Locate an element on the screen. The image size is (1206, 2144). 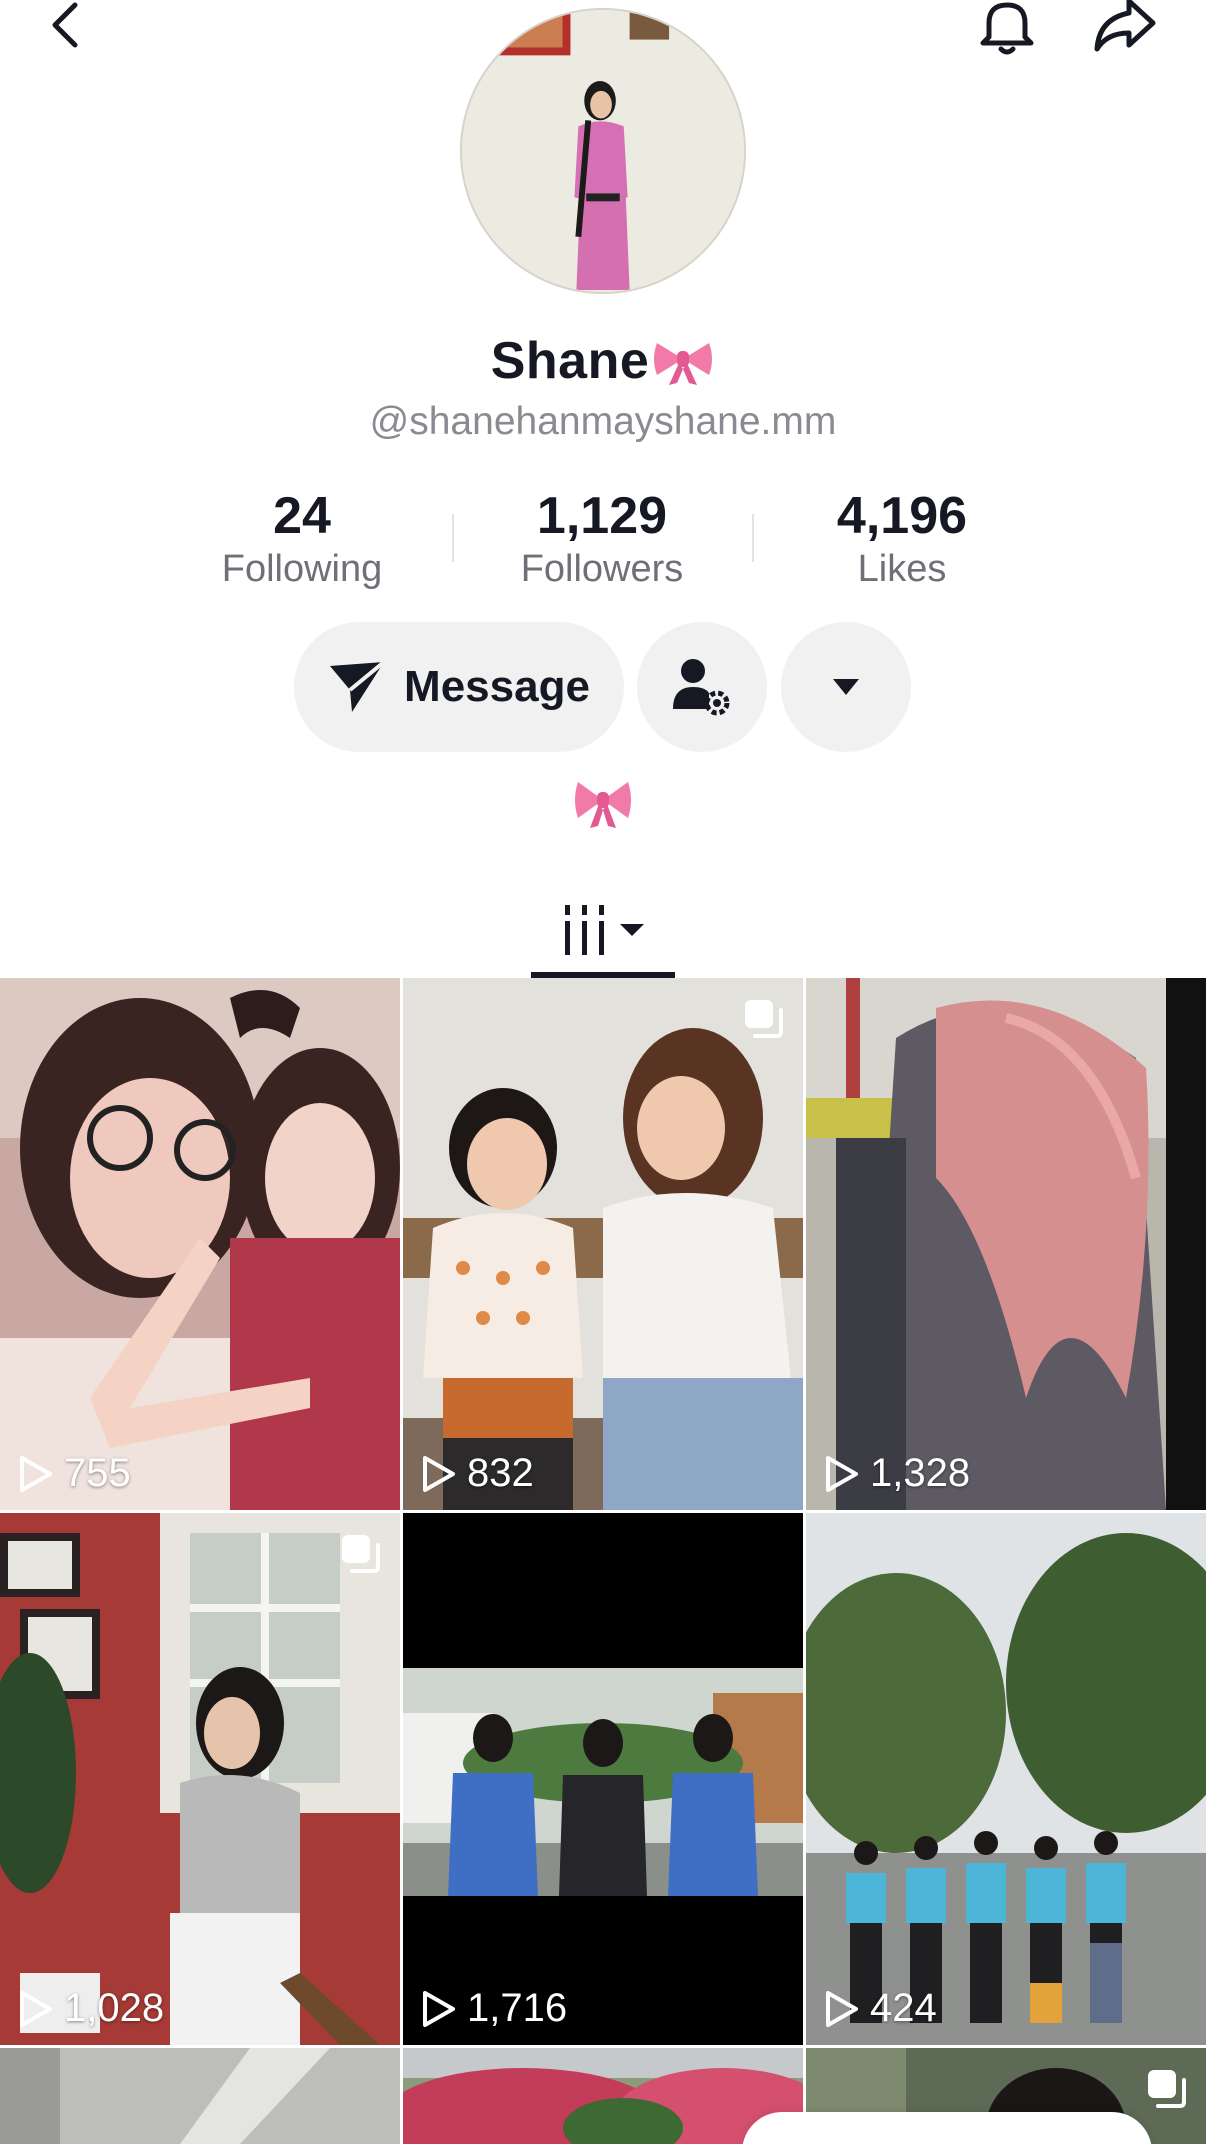
video-tile: 1,328 is located at coordinates (1006, 1244).